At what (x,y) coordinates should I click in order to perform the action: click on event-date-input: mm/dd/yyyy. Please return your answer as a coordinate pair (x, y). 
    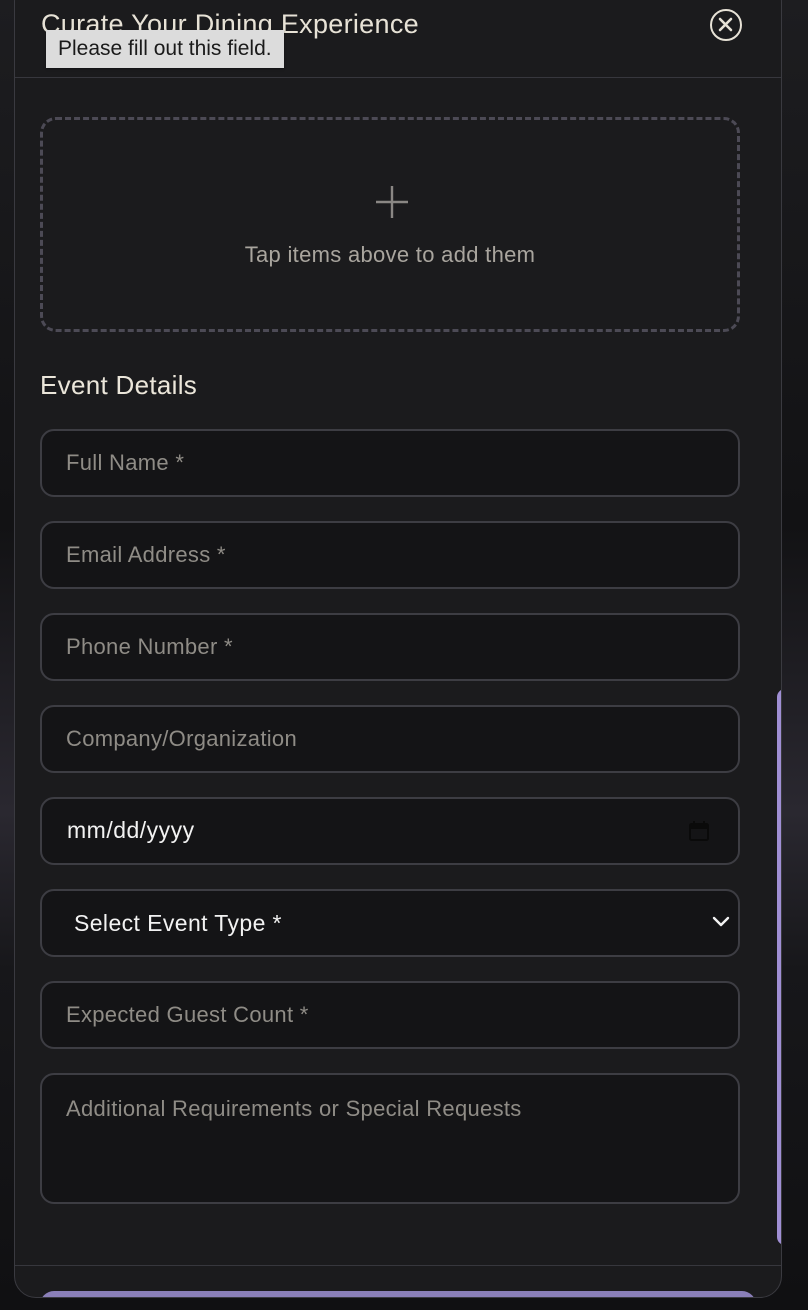
    Looking at the image, I should click on (390, 831).